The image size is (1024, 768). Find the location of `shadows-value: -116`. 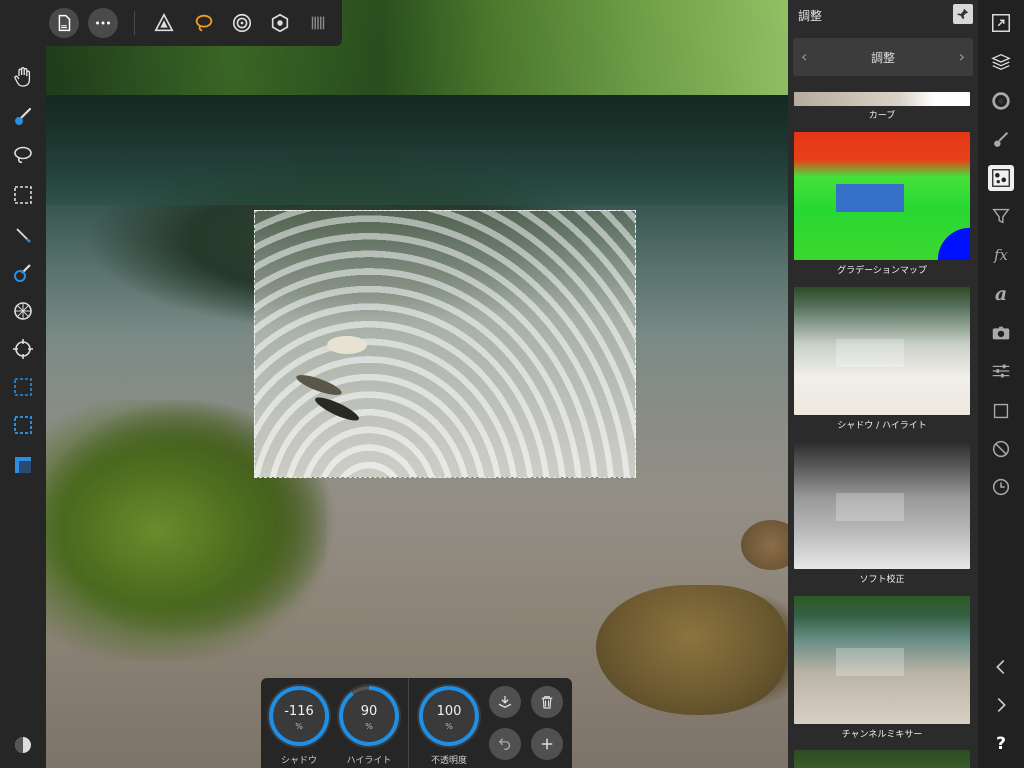

shadows-value: -116 is located at coordinates (299, 711).